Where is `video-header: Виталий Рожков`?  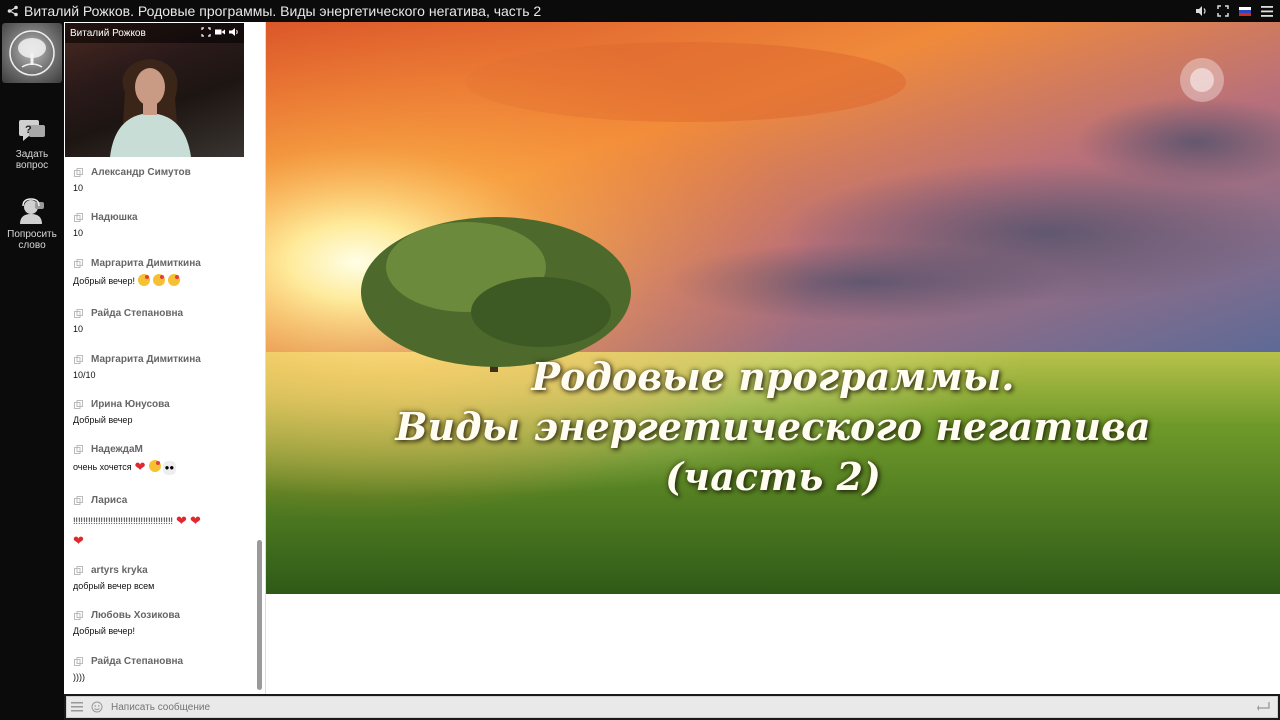
video-header: Виталий Рожков is located at coordinates (154, 33).